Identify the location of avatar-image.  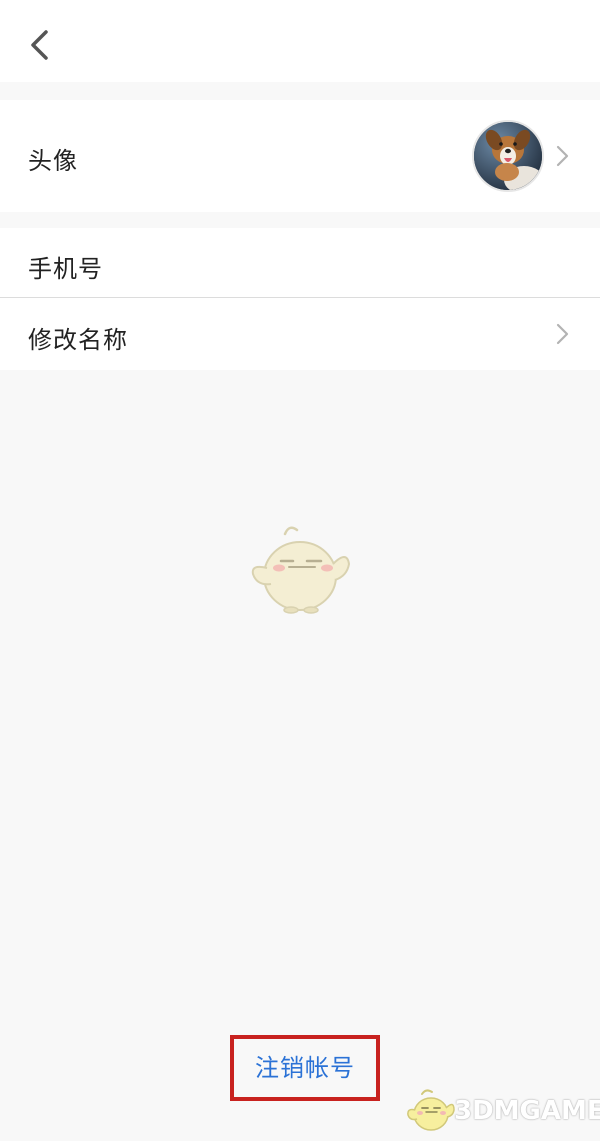
(508, 156).